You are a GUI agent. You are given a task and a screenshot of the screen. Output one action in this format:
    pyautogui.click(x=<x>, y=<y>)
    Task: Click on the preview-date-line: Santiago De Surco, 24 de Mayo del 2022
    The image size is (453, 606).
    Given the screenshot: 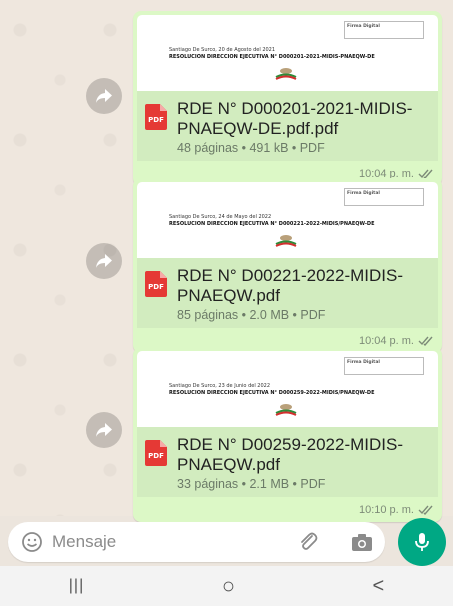 What is the action you would take?
    pyautogui.click(x=220, y=217)
    